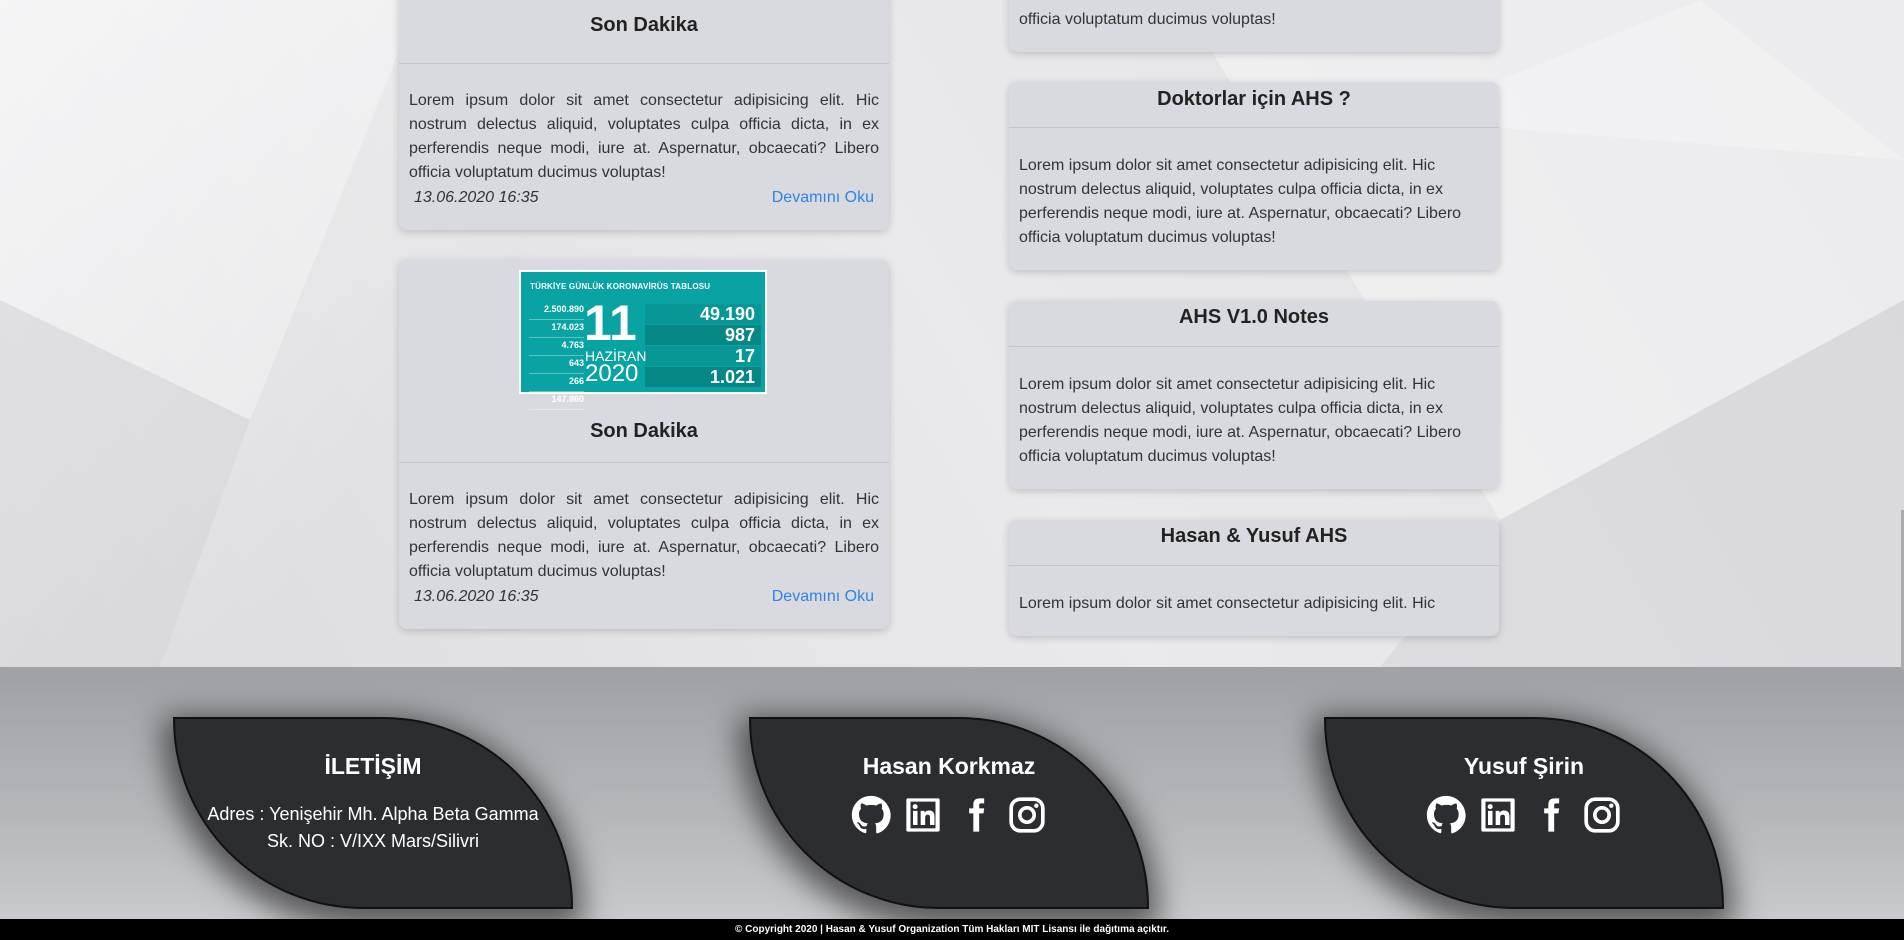  I want to click on card-title: Hasan & Yusuf AHS, so click(1254, 536).